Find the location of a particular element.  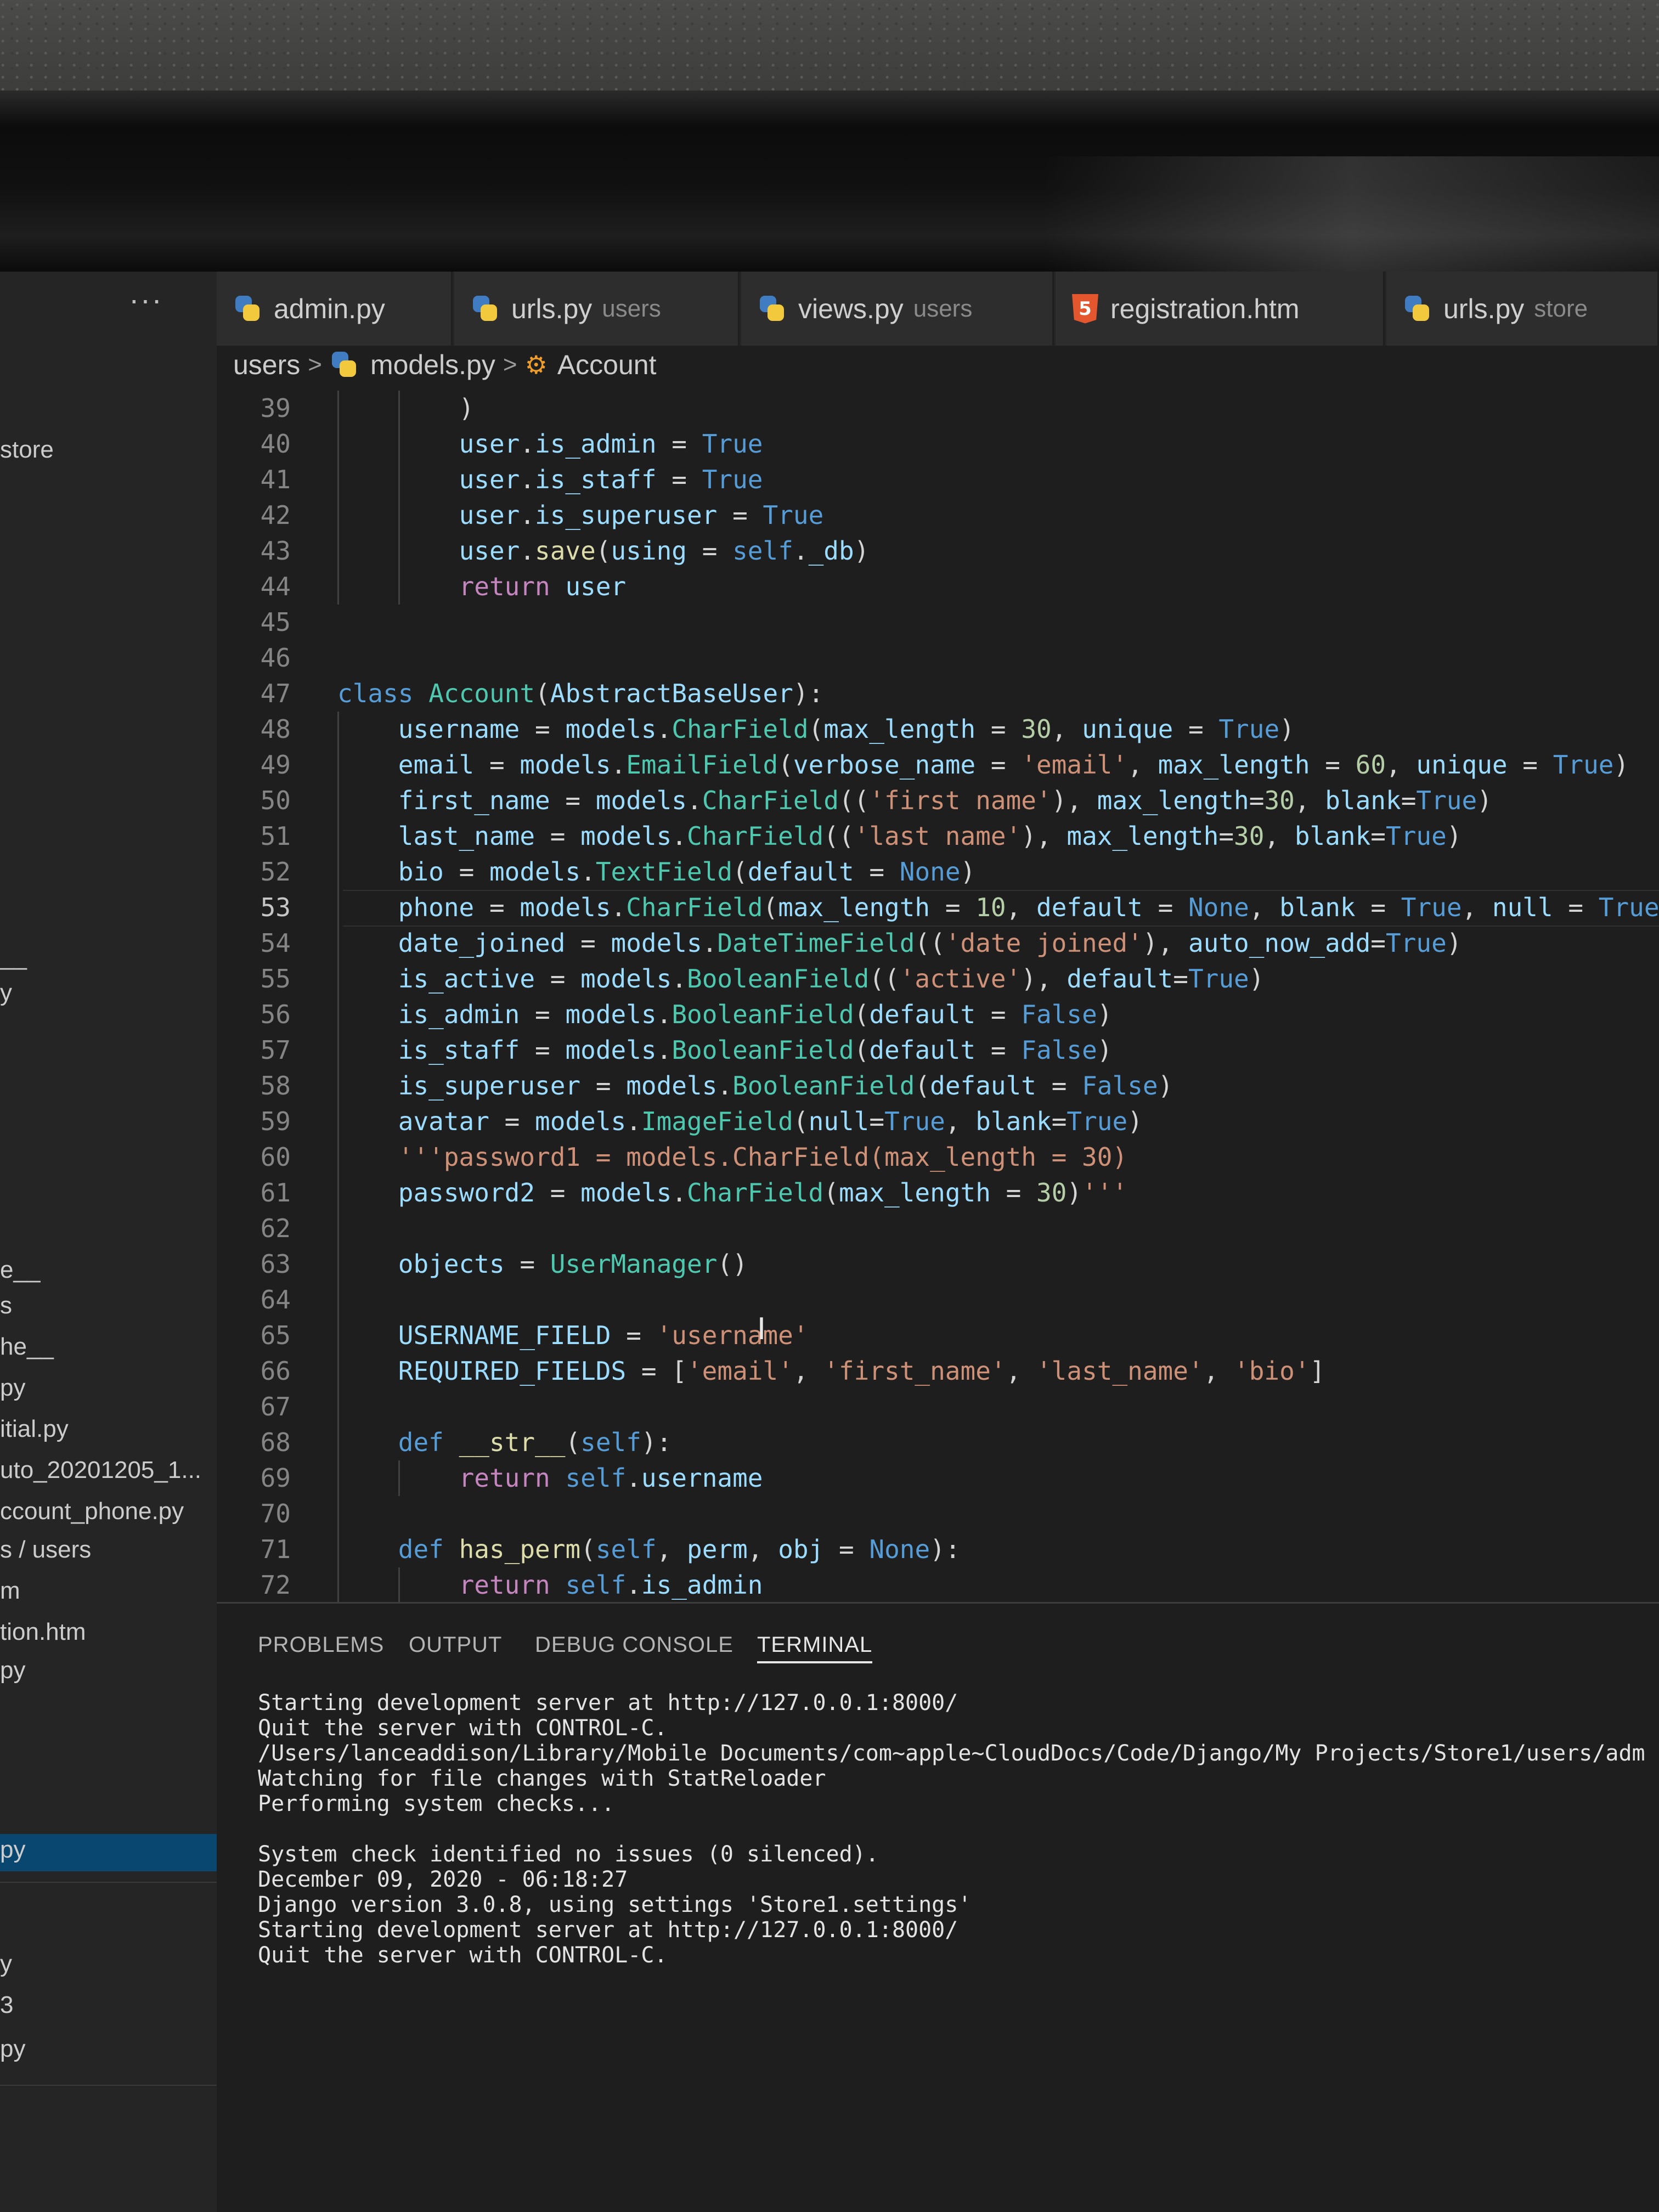

line-number: 70 is located at coordinates (275, 1513).